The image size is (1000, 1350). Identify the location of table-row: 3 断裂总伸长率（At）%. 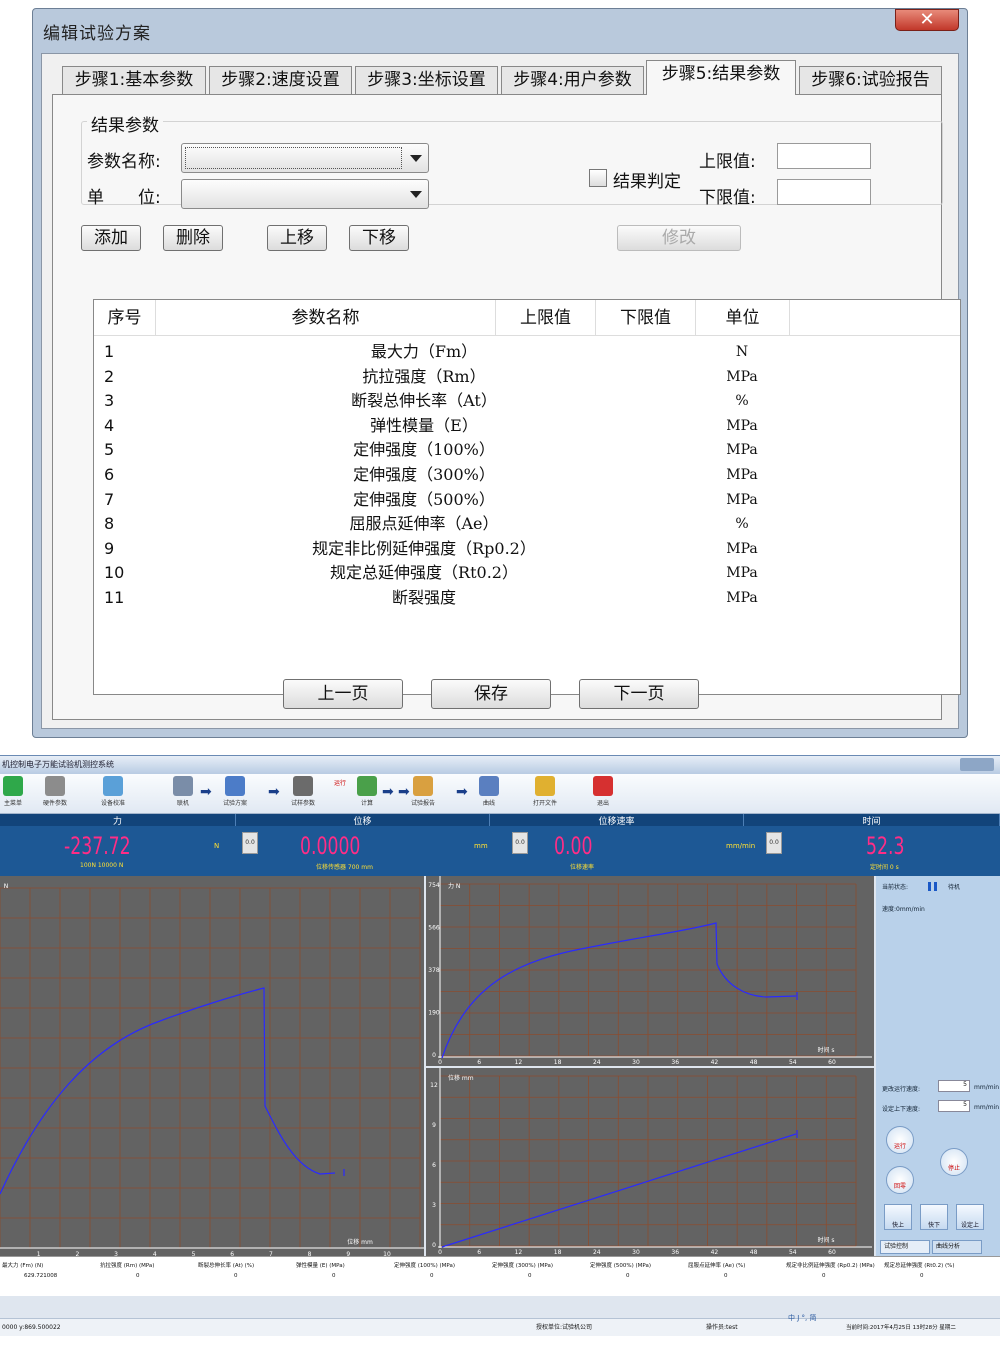
(527, 401).